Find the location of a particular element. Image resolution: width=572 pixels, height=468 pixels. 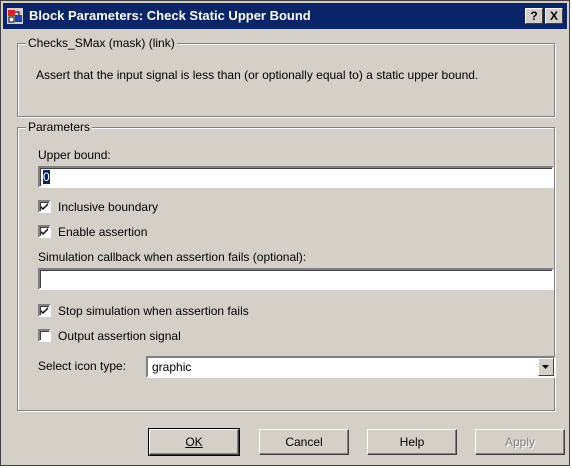

inclusive-boundary-label: Inclusive boundary is located at coordinates (108, 207).